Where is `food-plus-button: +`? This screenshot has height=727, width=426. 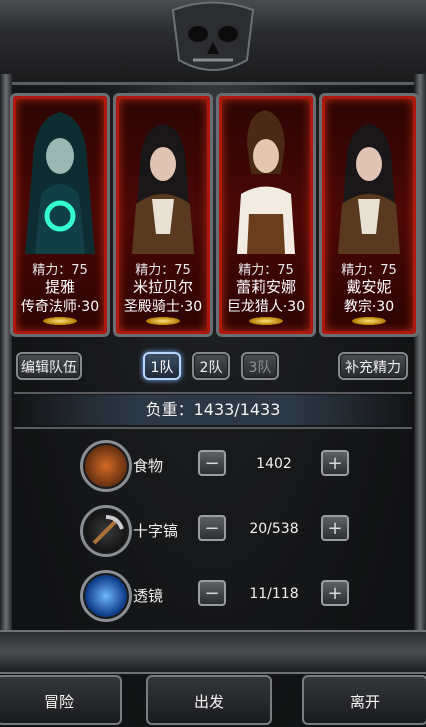
food-plus-button: + is located at coordinates (335, 463).